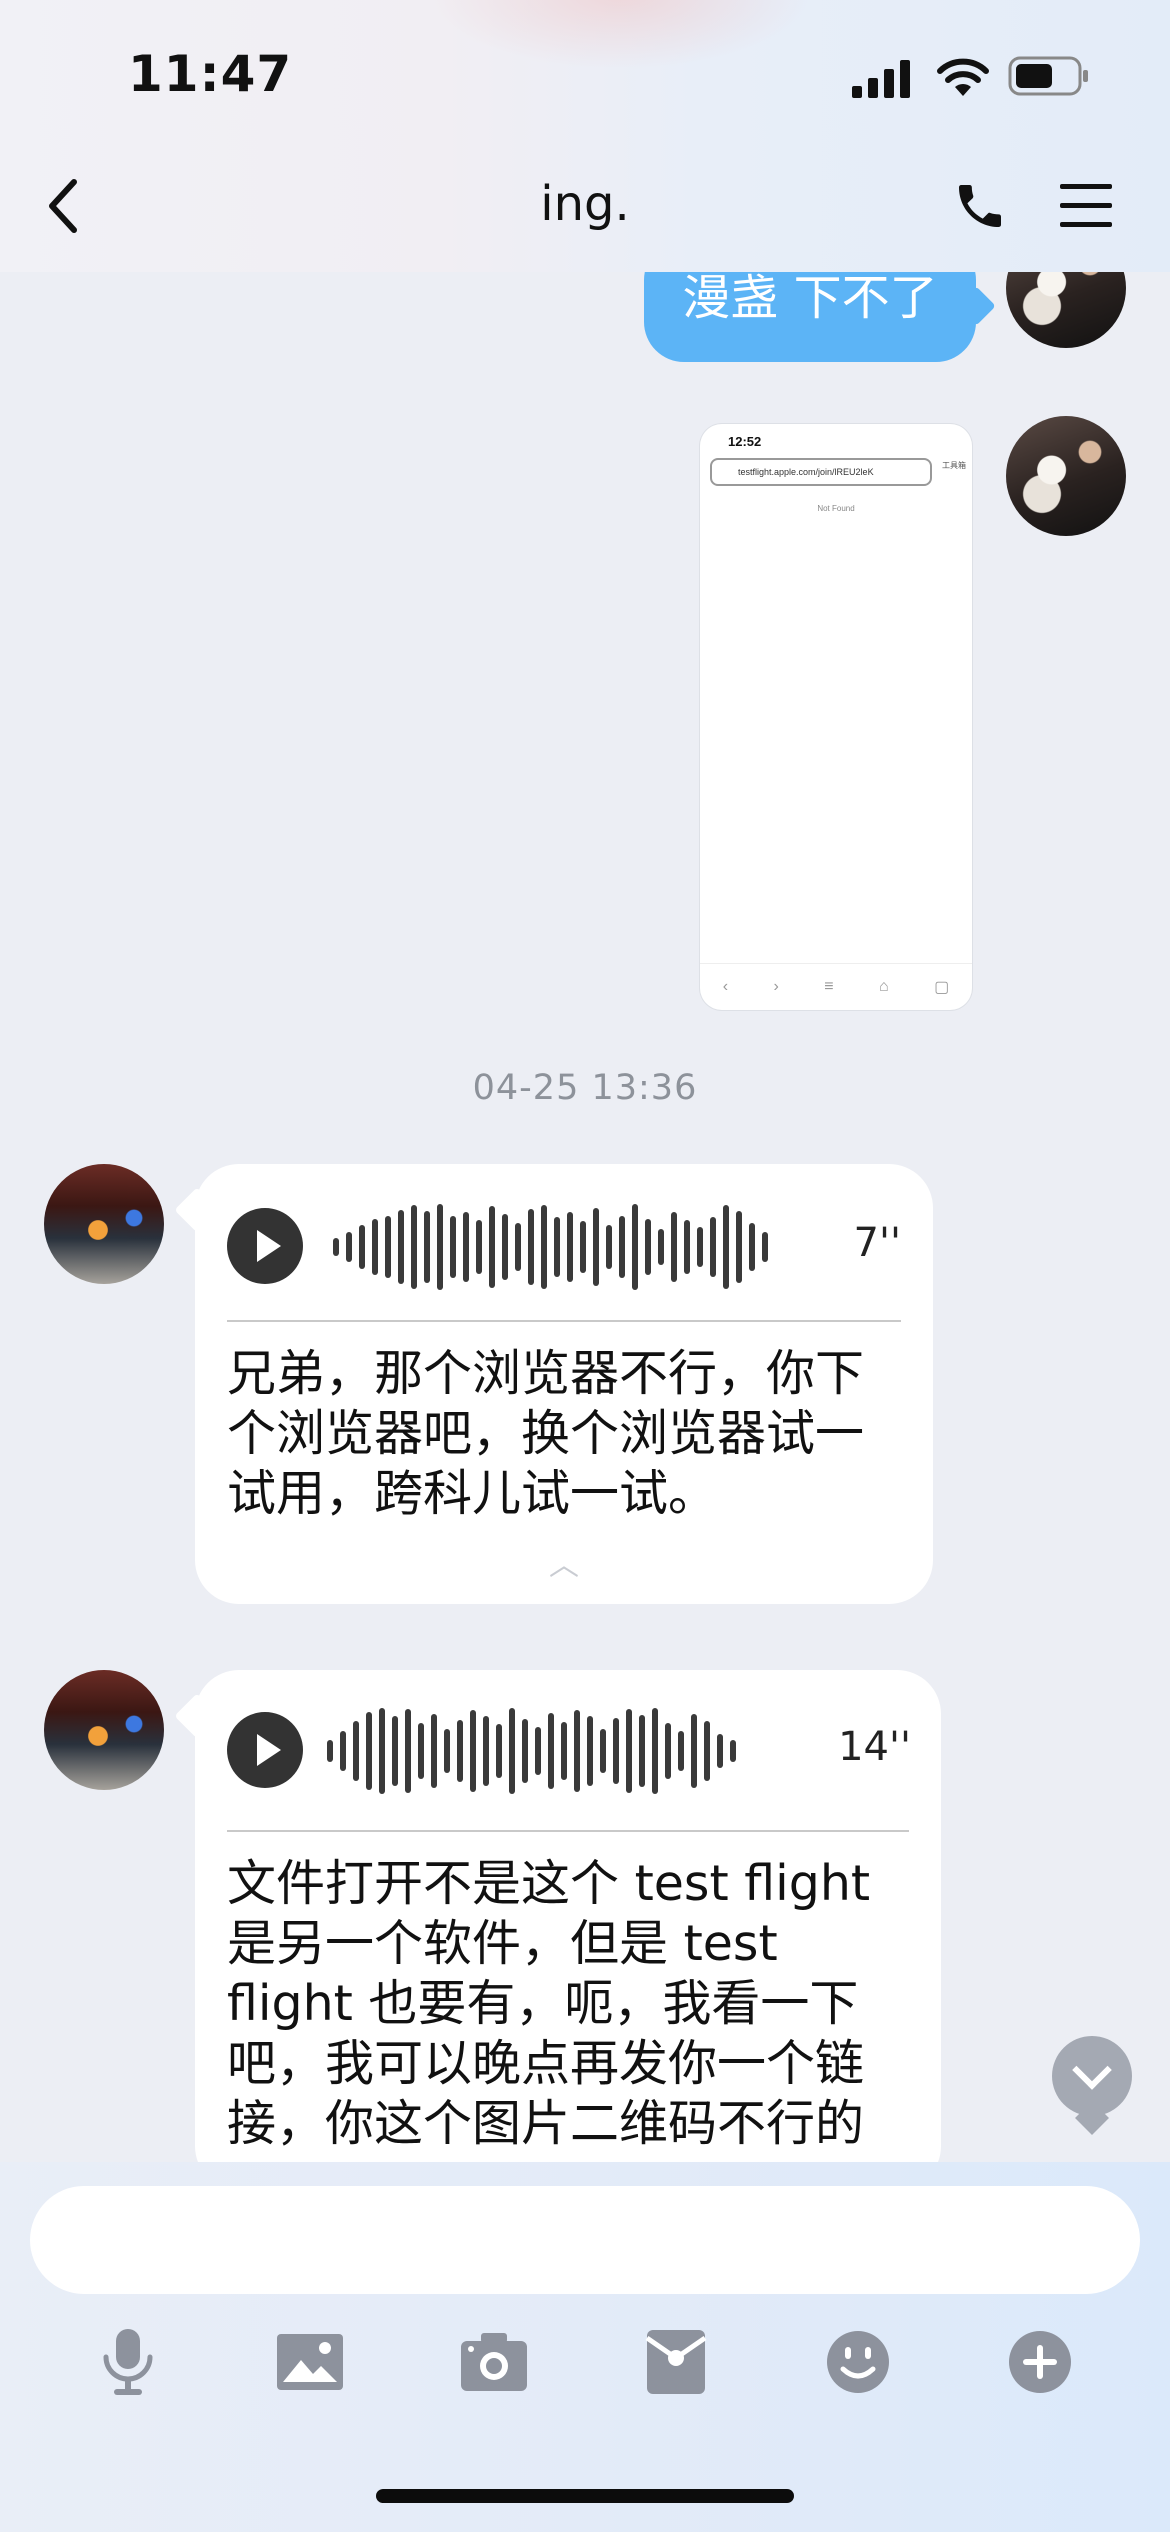 The width and height of the screenshot is (1170, 2532). Describe the element at coordinates (829, 986) in the screenshot. I see `screenshot-menu-icon: ≡` at that location.